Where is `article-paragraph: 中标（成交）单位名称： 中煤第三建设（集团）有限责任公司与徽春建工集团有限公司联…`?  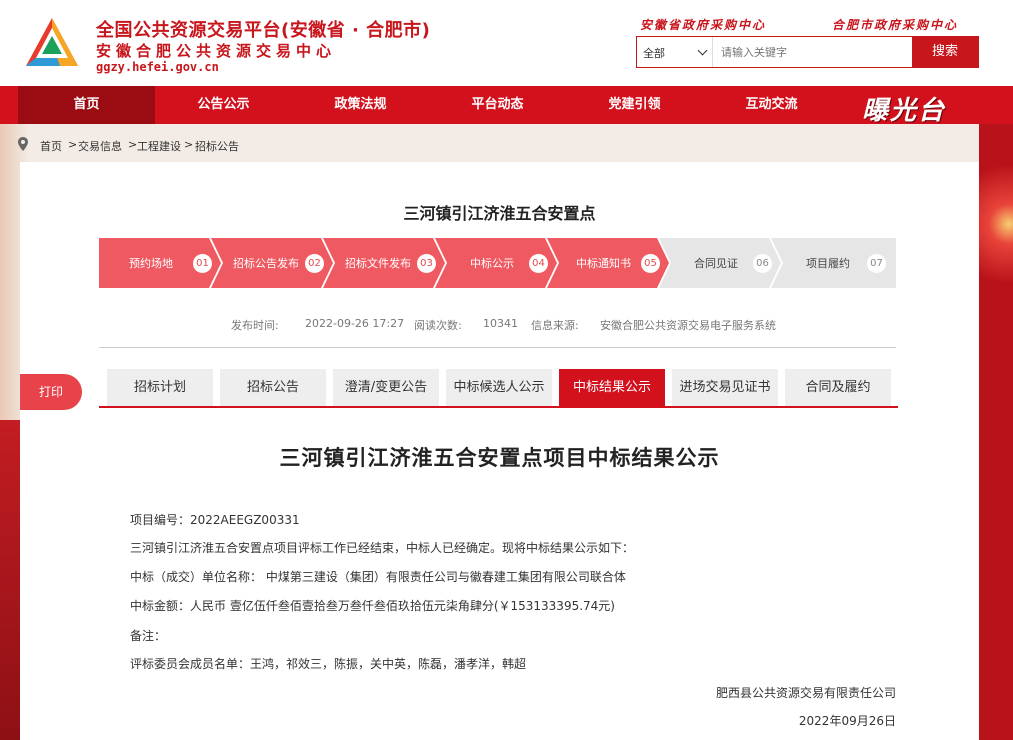
article-paragraph: 中标（成交）单位名称： 中煤第三建设（集团）有限责任公司与徽春建工集团有限公司联… is located at coordinates (378, 577).